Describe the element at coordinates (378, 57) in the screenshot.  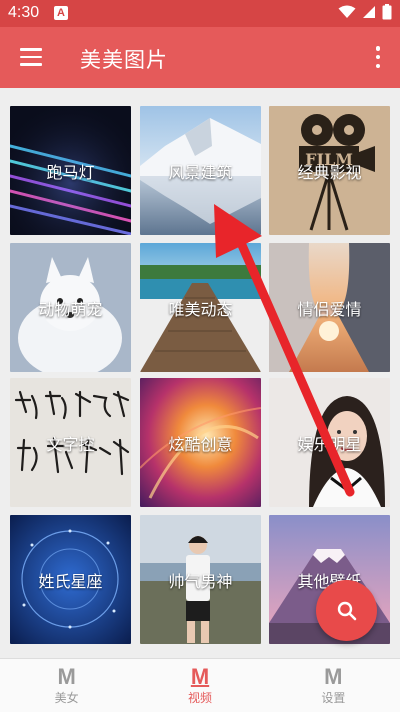
I see `more-options-icon` at that location.